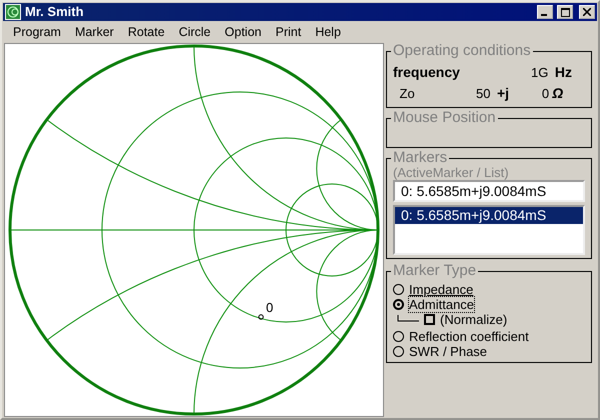 The height and width of the screenshot is (420, 600). Describe the element at coordinates (469, 336) in the screenshot. I see `option-label: Reflection coefficient` at that location.